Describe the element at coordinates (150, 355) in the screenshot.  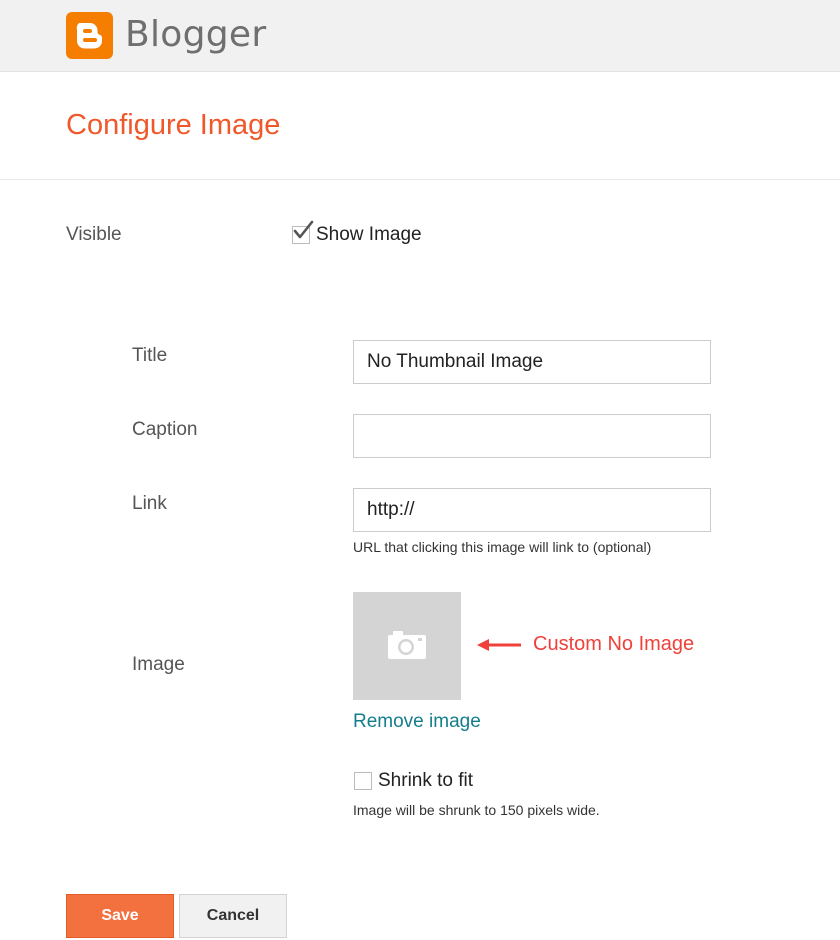
I see `title-label: Title` at that location.